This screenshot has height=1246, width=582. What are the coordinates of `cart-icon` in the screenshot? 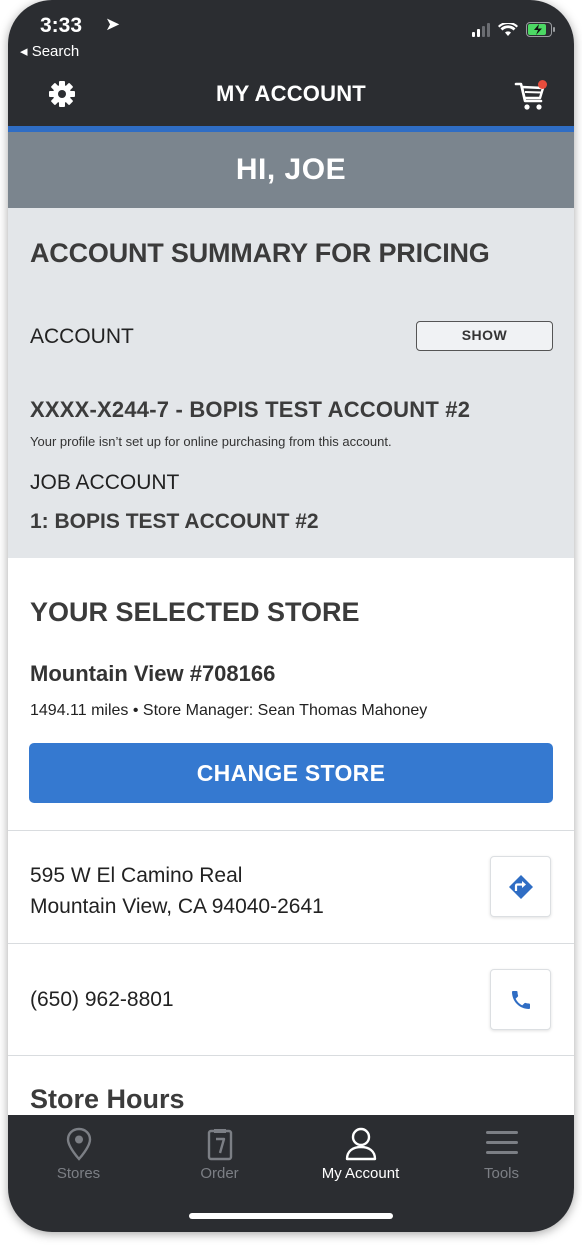 It's located at (531, 96).